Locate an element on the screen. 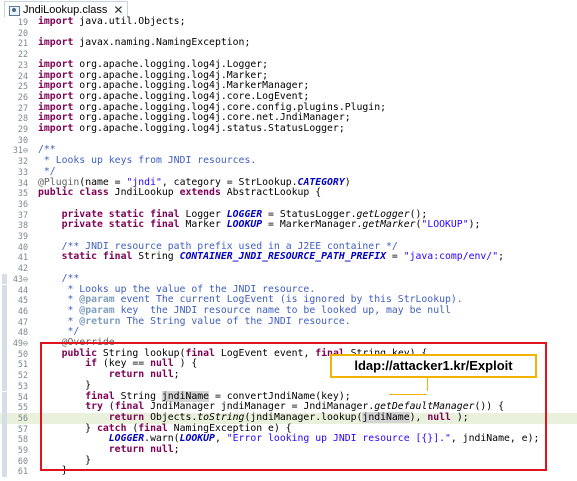 This screenshot has height=481, width=577. code-token: CATEGORY is located at coordinates (321, 182).